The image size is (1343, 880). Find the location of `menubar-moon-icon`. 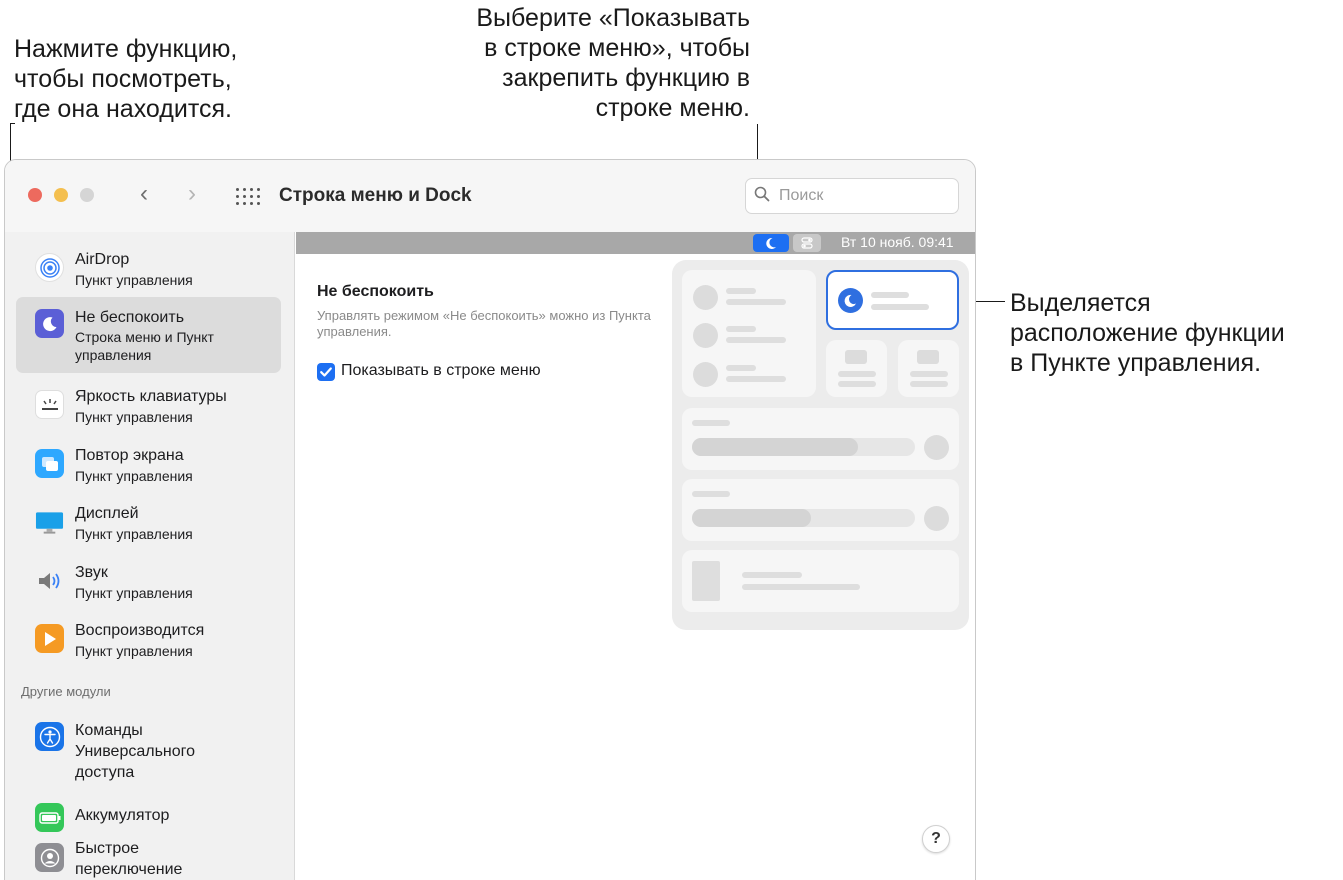

menubar-moon-icon is located at coordinates (771, 243).